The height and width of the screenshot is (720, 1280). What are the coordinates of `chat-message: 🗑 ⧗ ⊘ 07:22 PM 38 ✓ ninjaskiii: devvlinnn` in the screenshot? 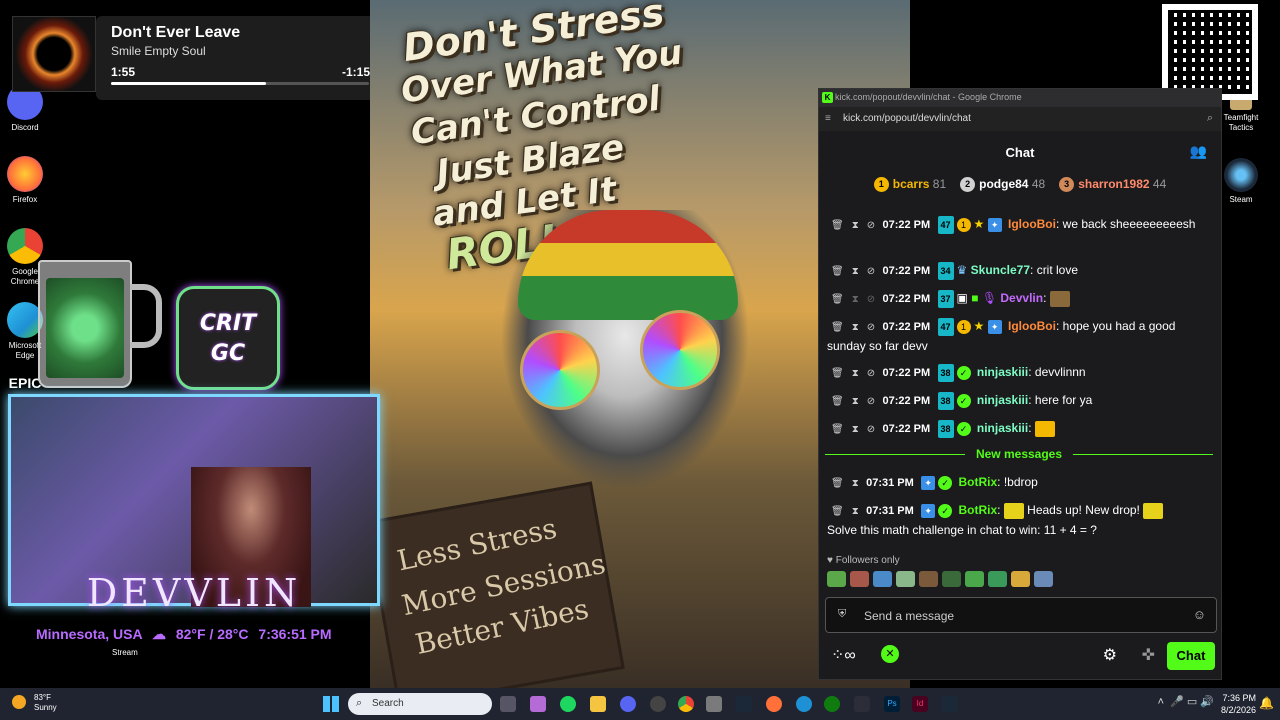 It's located at (1017, 373).